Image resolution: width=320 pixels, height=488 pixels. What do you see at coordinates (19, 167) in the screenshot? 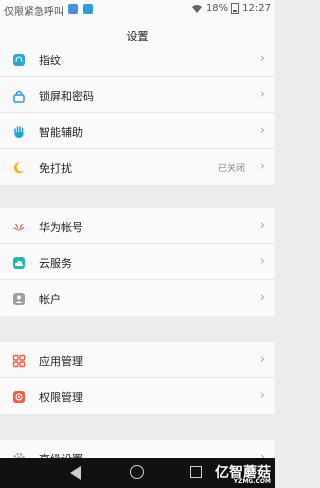
I see `moon-icon` at bounding box center [19, 167].